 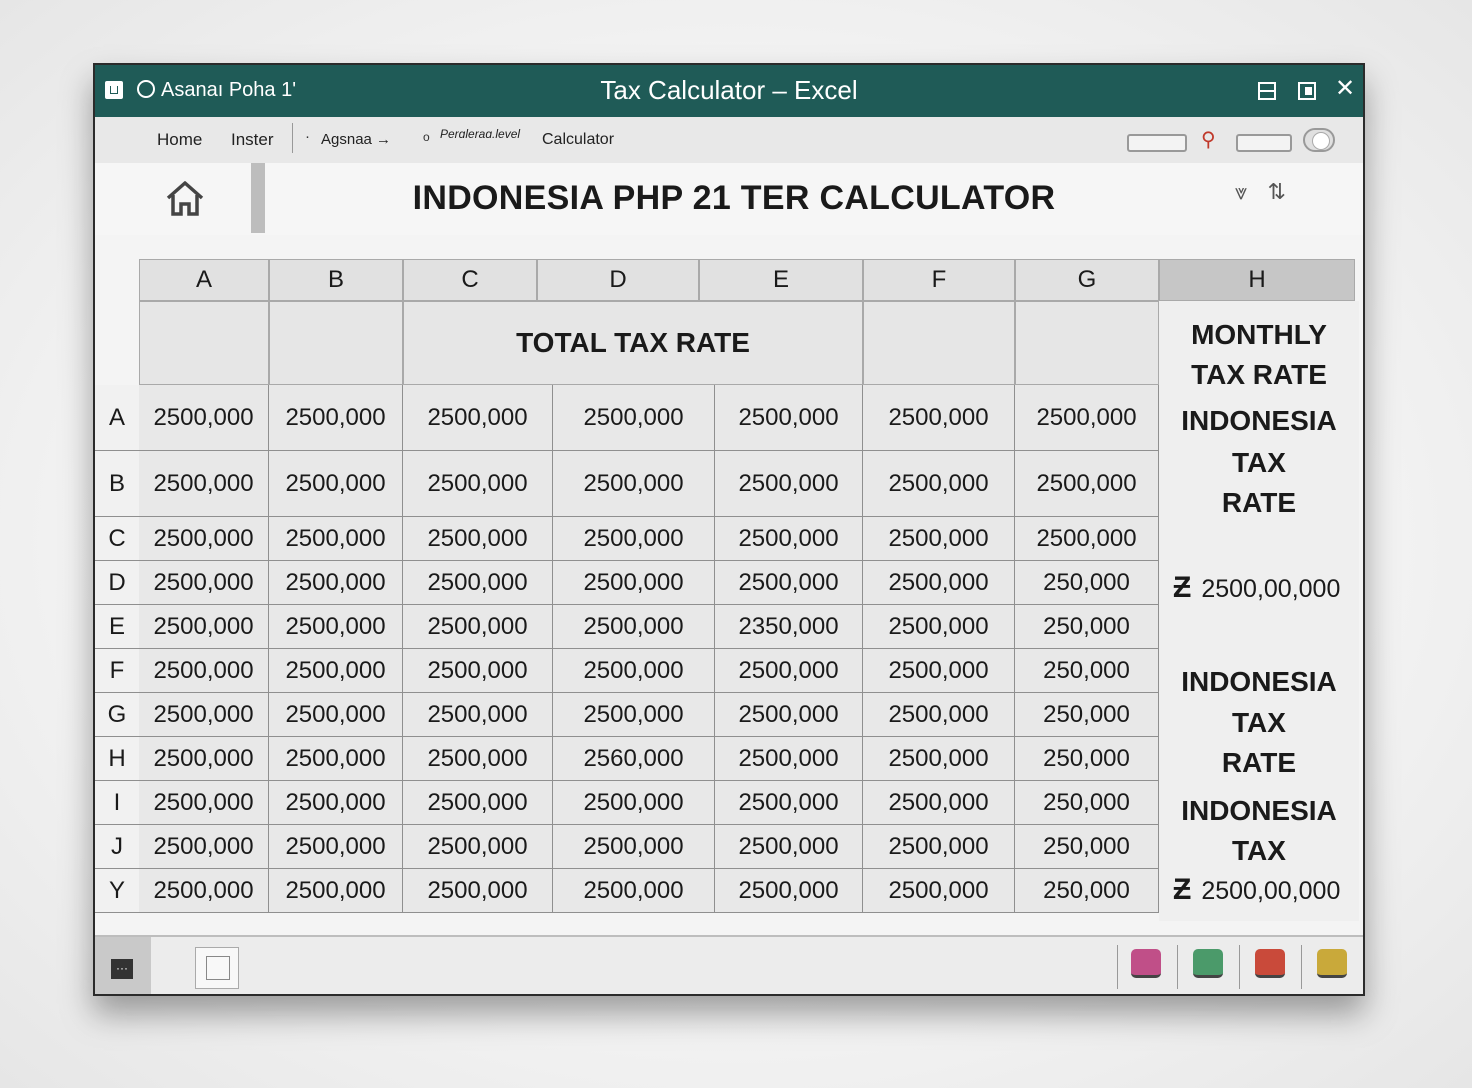 I want to click on row-header: F, so click(x=117, y=671).